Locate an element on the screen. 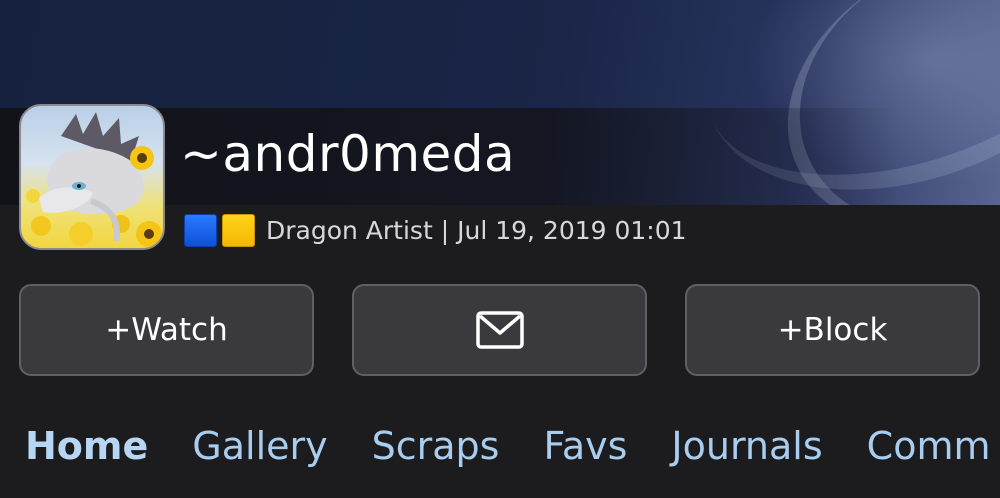 The image size is (1000, 498). avatar is located at coordinates (92, 177).